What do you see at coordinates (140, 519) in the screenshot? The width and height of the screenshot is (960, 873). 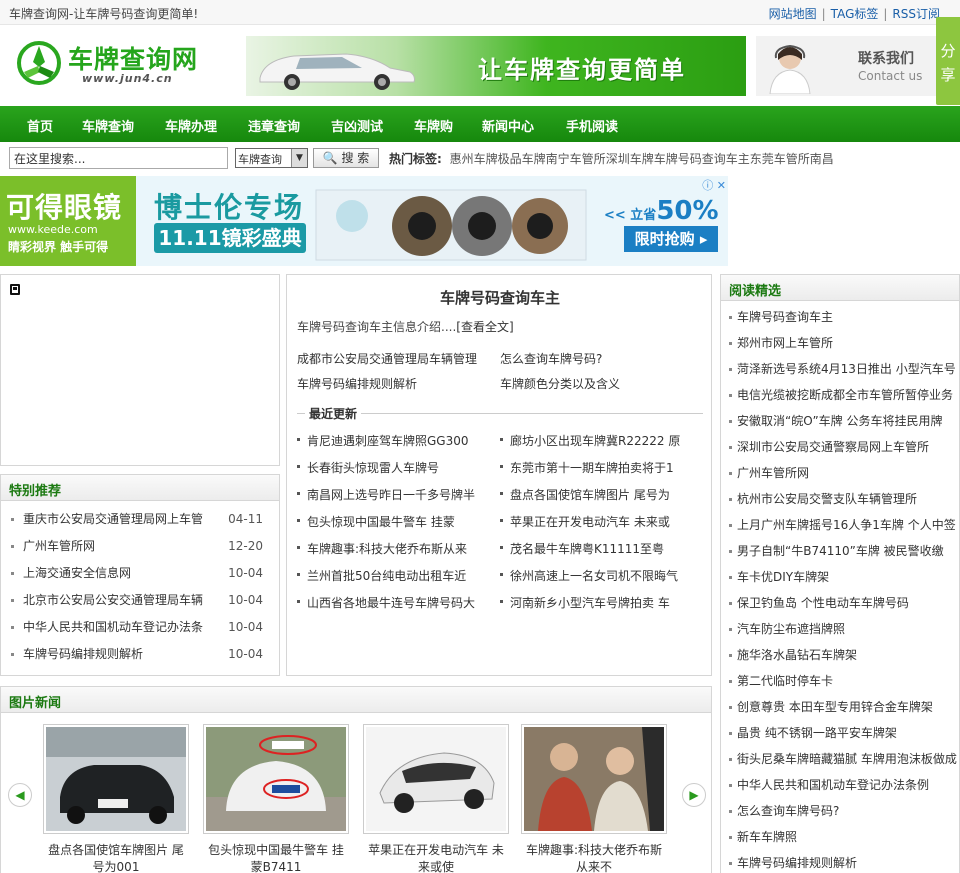 I see `list-item: 重庆市公安局交通管理局网上车管 04-11` at bounding box center [140, 519].